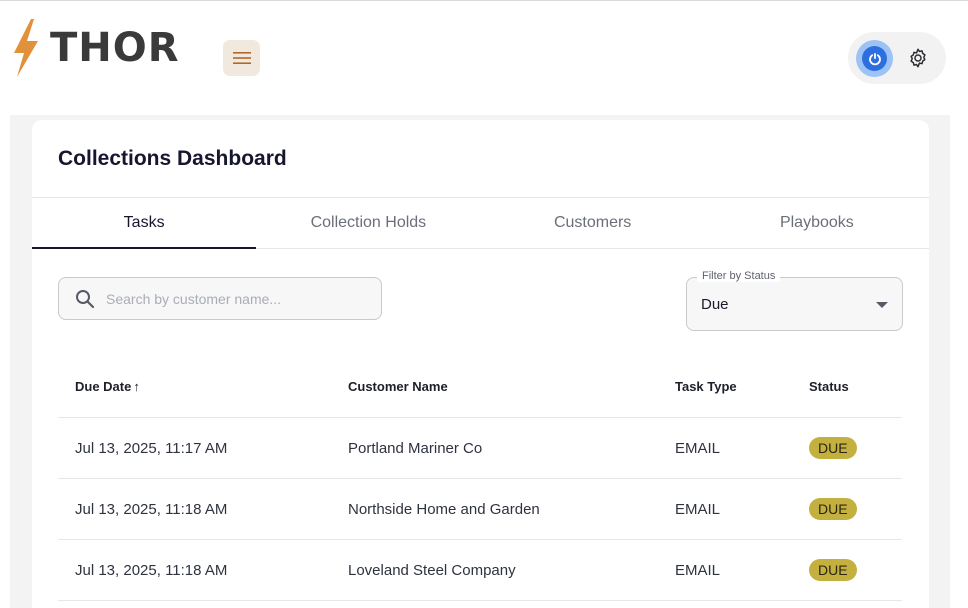 The width and height of the screenshot is (968, 608). I want to click on tab-customers: Customers, so click(593, 223).